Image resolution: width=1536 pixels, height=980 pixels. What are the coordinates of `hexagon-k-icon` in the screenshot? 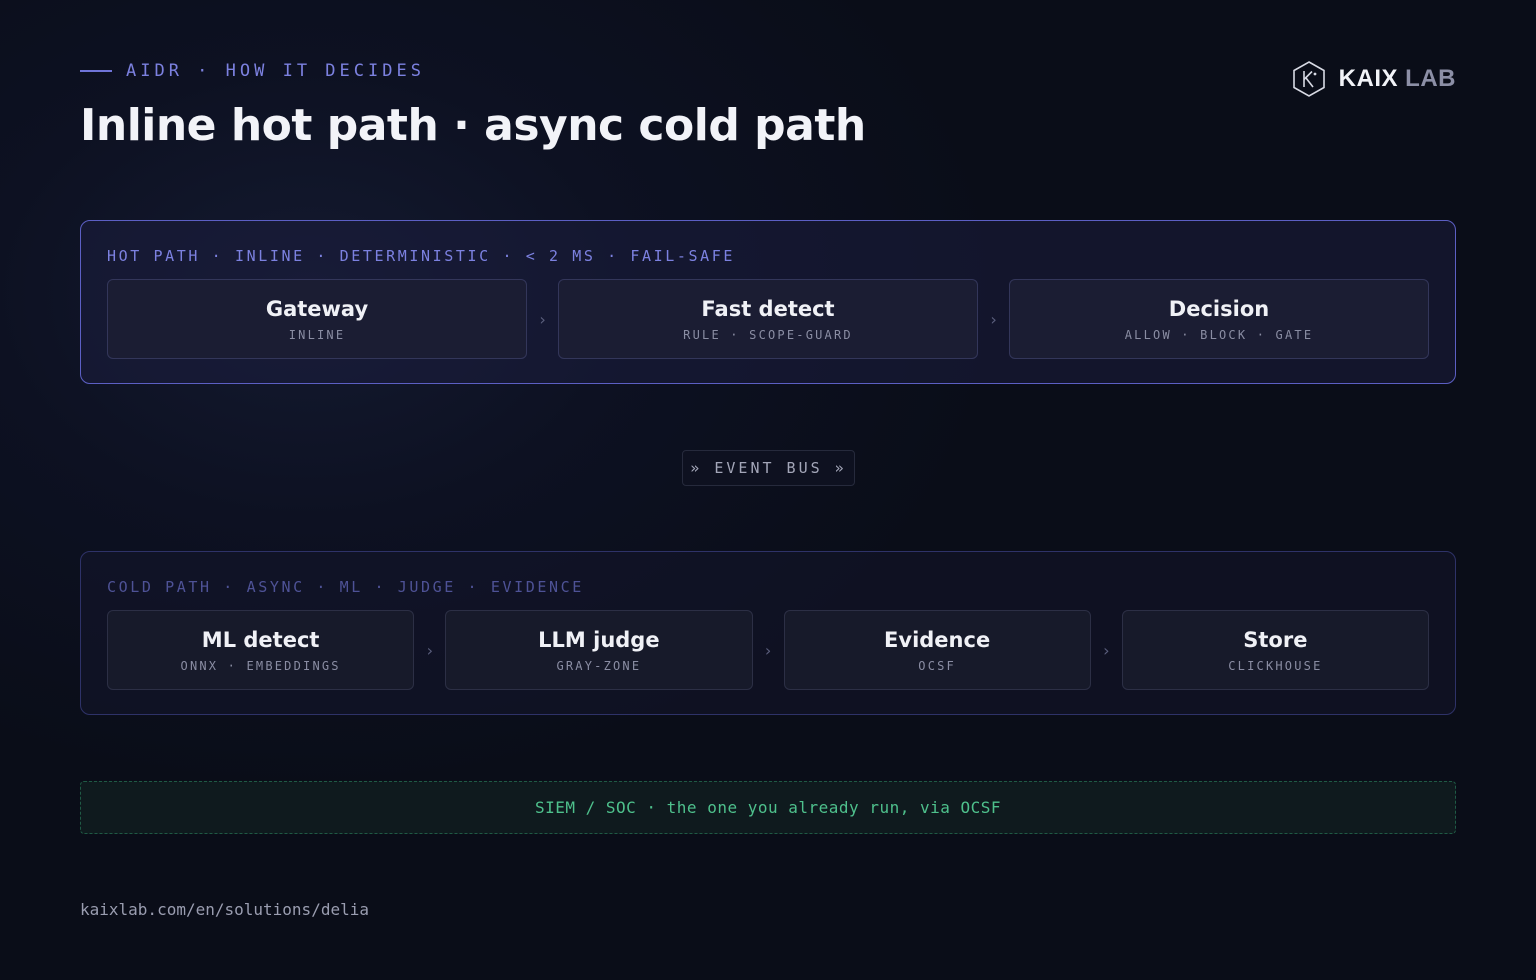 It's located at (1308, 79).